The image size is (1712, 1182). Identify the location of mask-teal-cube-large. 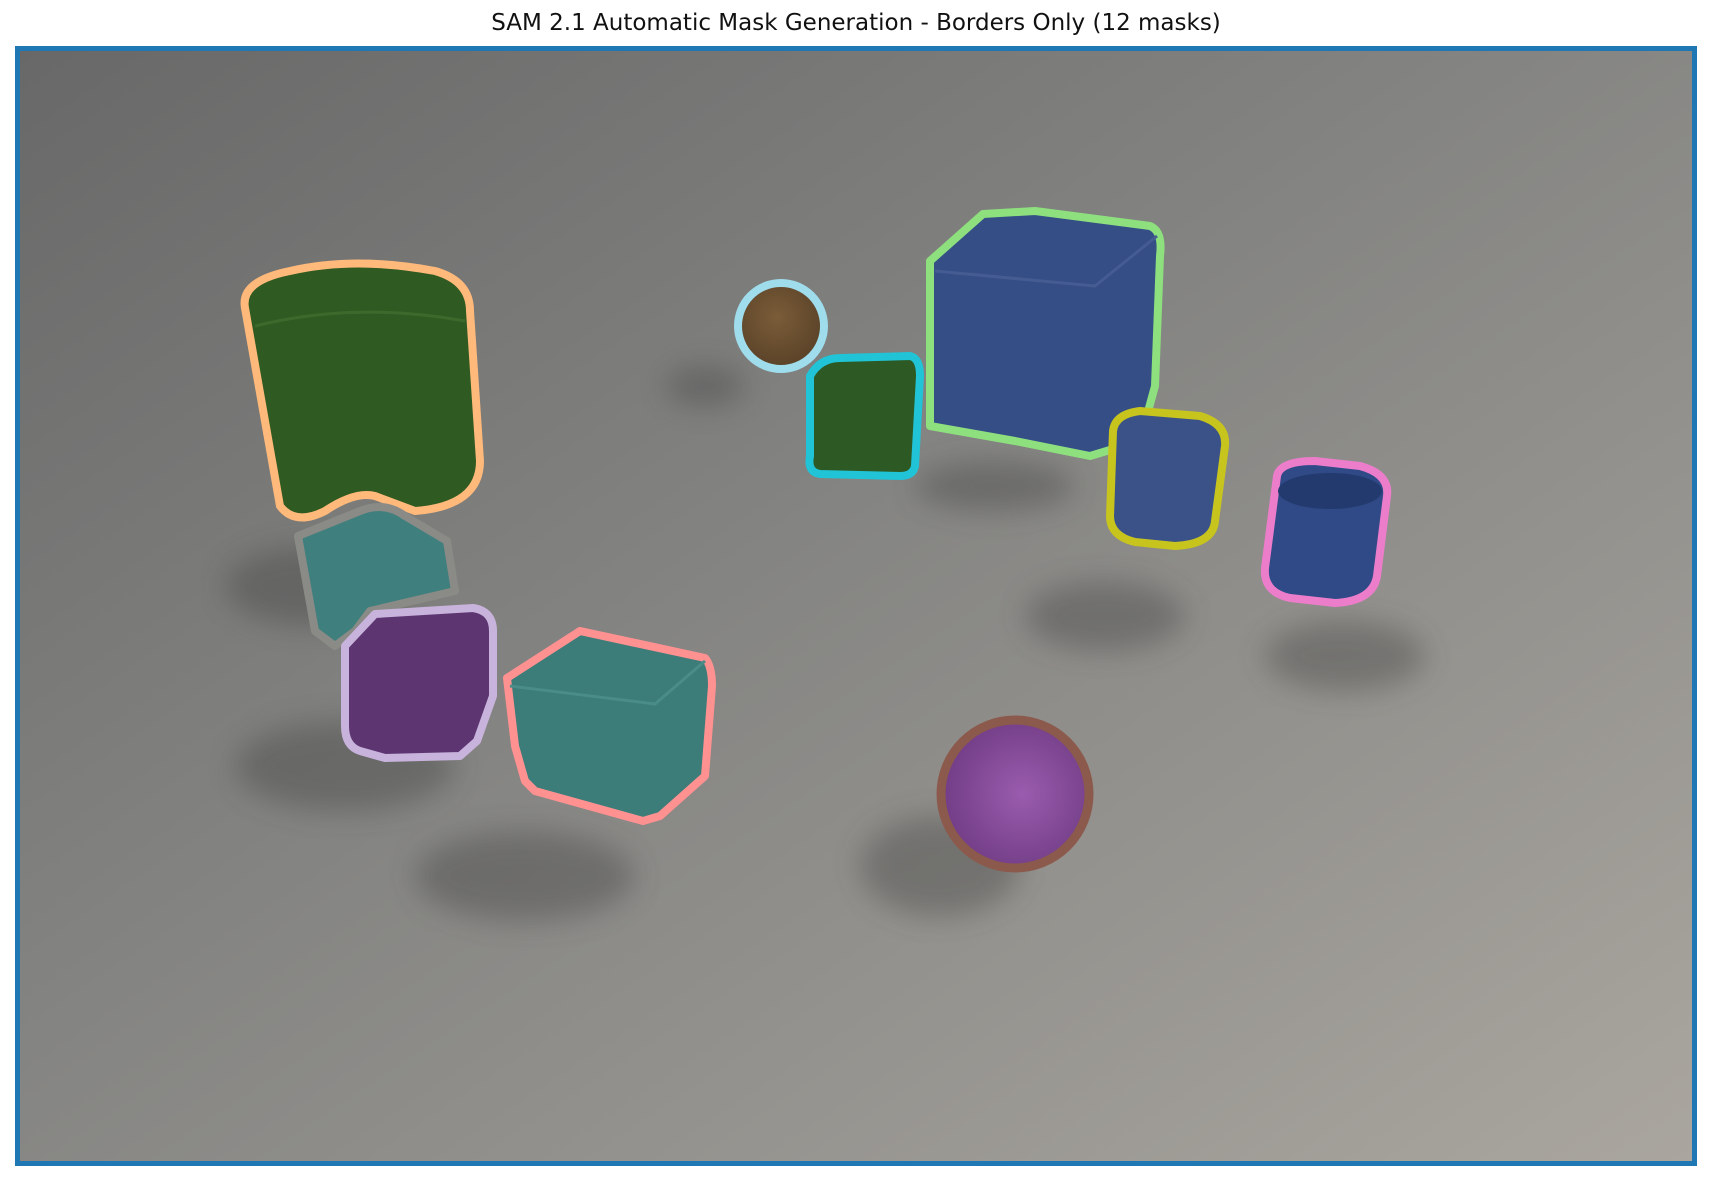
(609, 726).